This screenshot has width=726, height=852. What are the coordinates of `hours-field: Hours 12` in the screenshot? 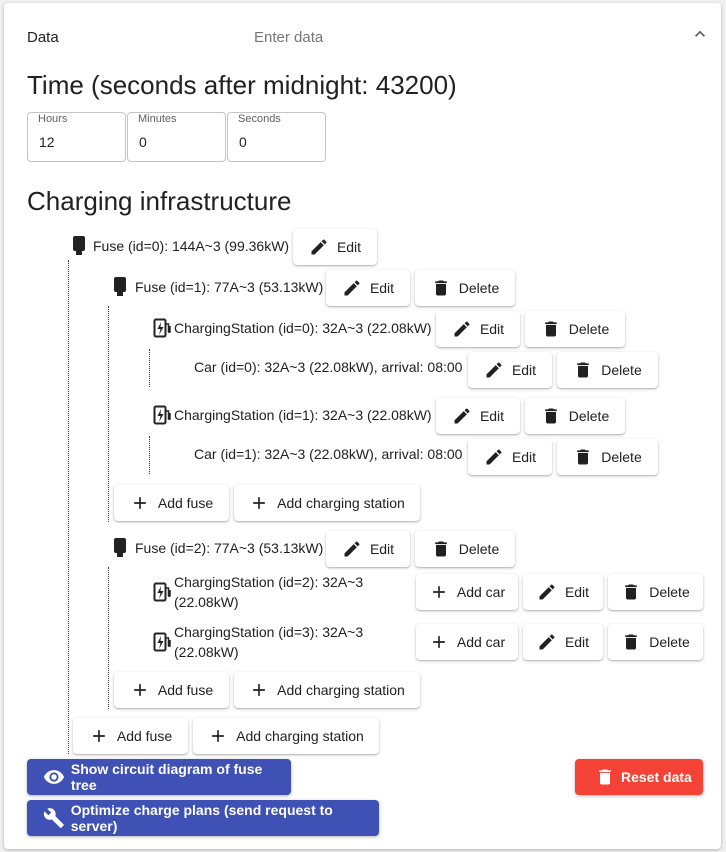 It's located at (76, 137).